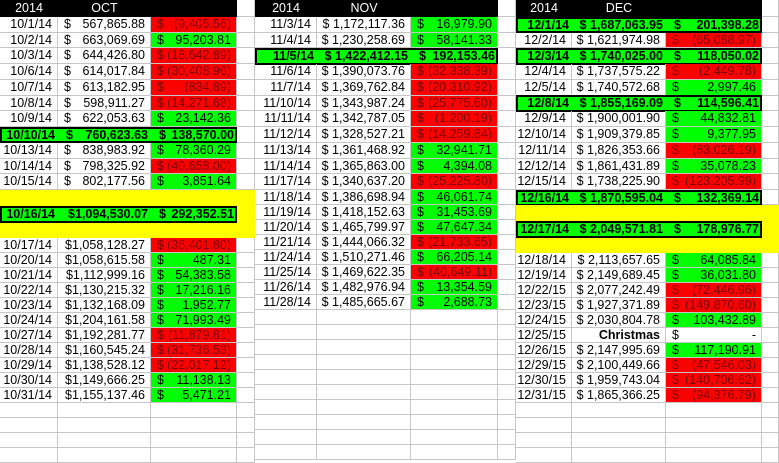 This screenshot has height=463, width=779. I want to click on change-cell-pos: $487.31, so click(194, 261).